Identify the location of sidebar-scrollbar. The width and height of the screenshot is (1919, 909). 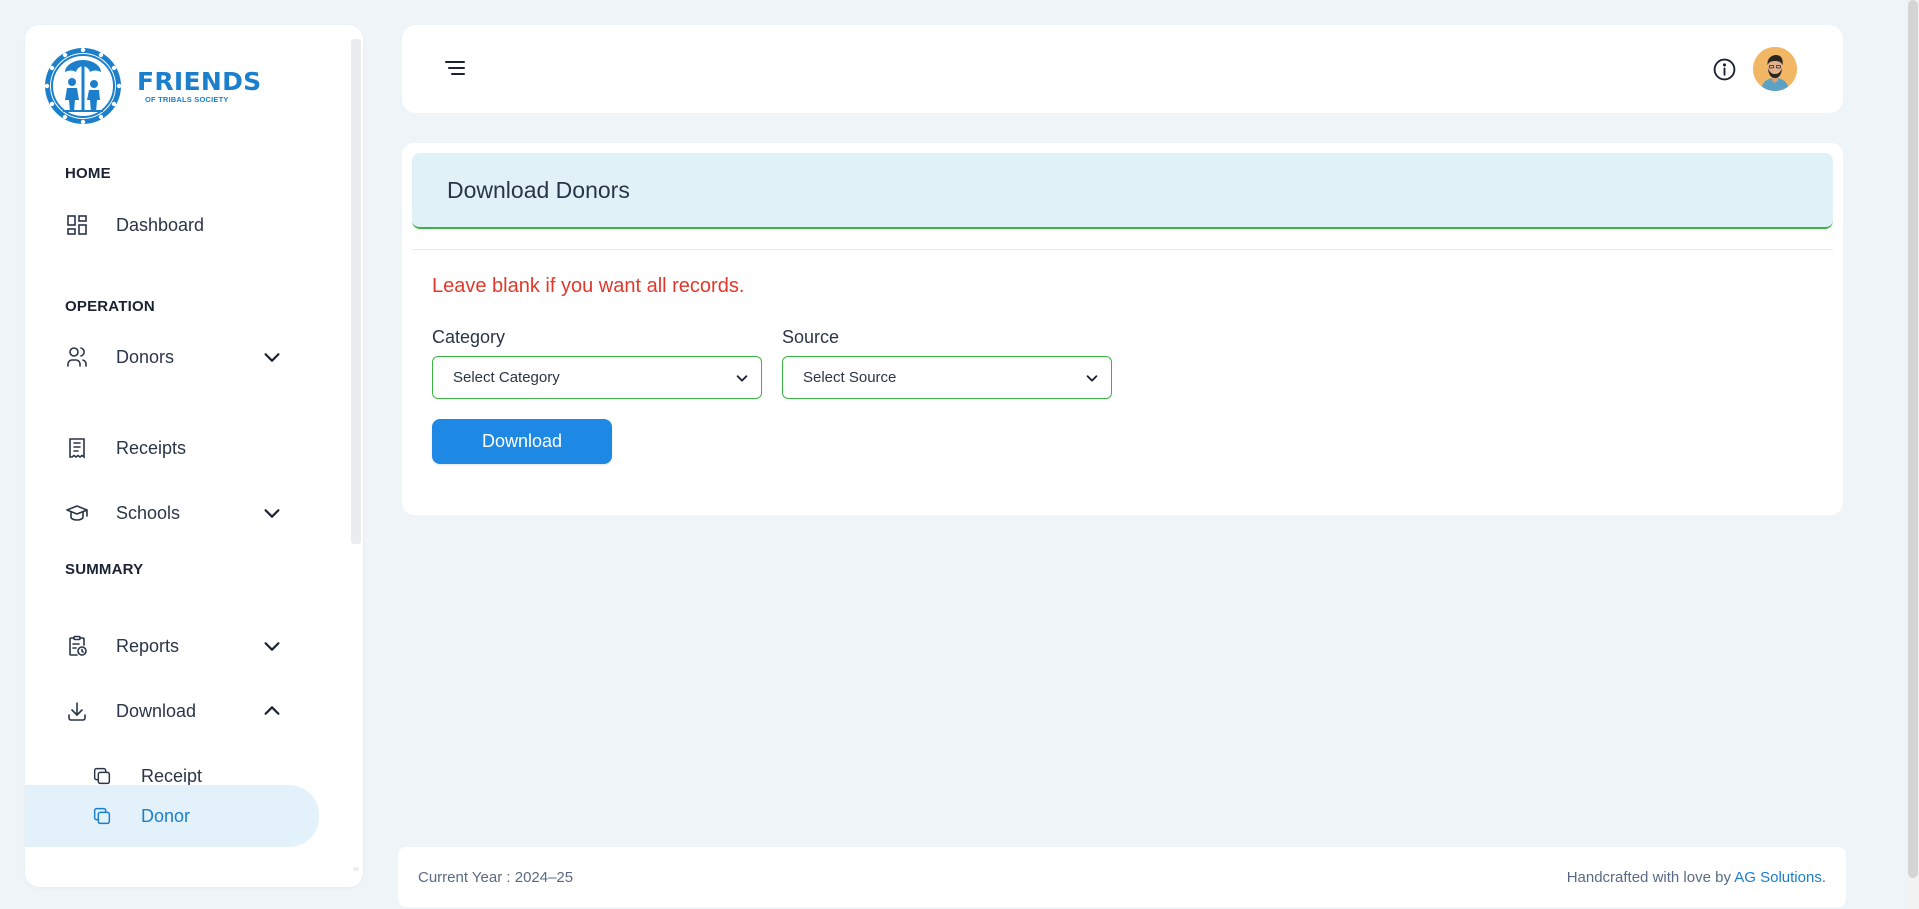
(356, 291).